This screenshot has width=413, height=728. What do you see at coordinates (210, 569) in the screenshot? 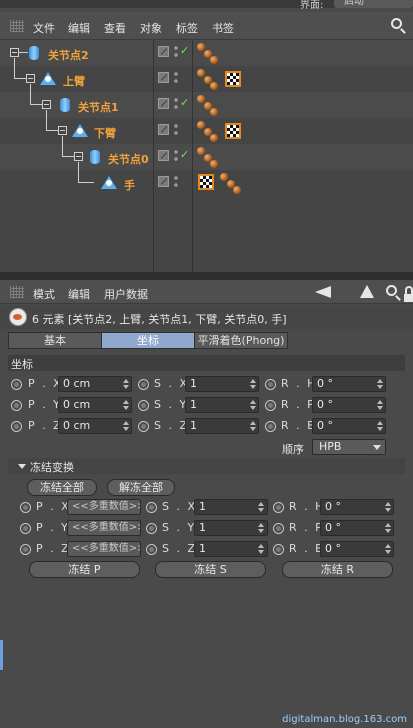
I see `freeze-s-button: 冻结 S` at bounding box center [210, 569].